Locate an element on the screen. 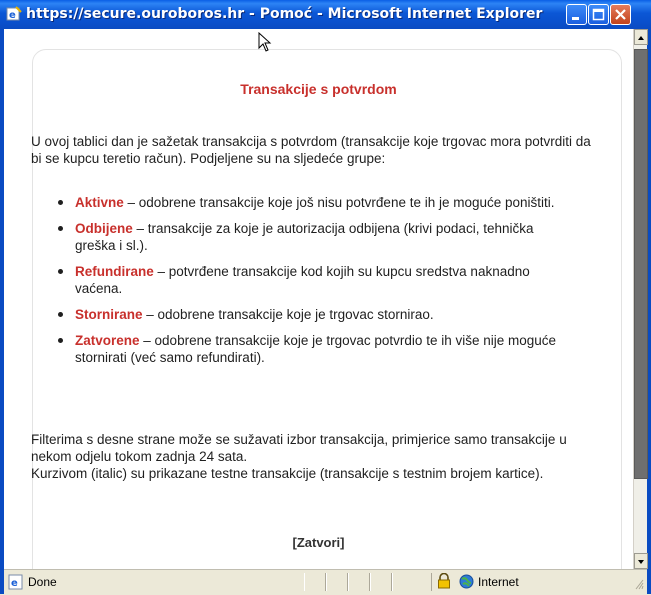 The image size is (651, 595). maximize-button is located at coordinates (598, 14).